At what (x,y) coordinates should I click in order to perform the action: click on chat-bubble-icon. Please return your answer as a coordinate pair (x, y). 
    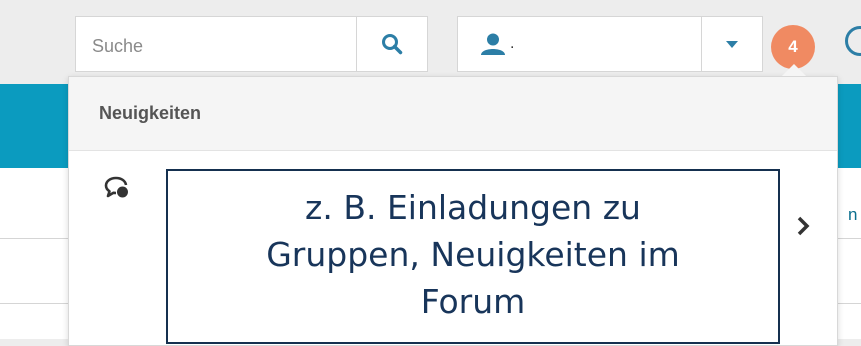
    Looking at the image, I should click on (116, 187).